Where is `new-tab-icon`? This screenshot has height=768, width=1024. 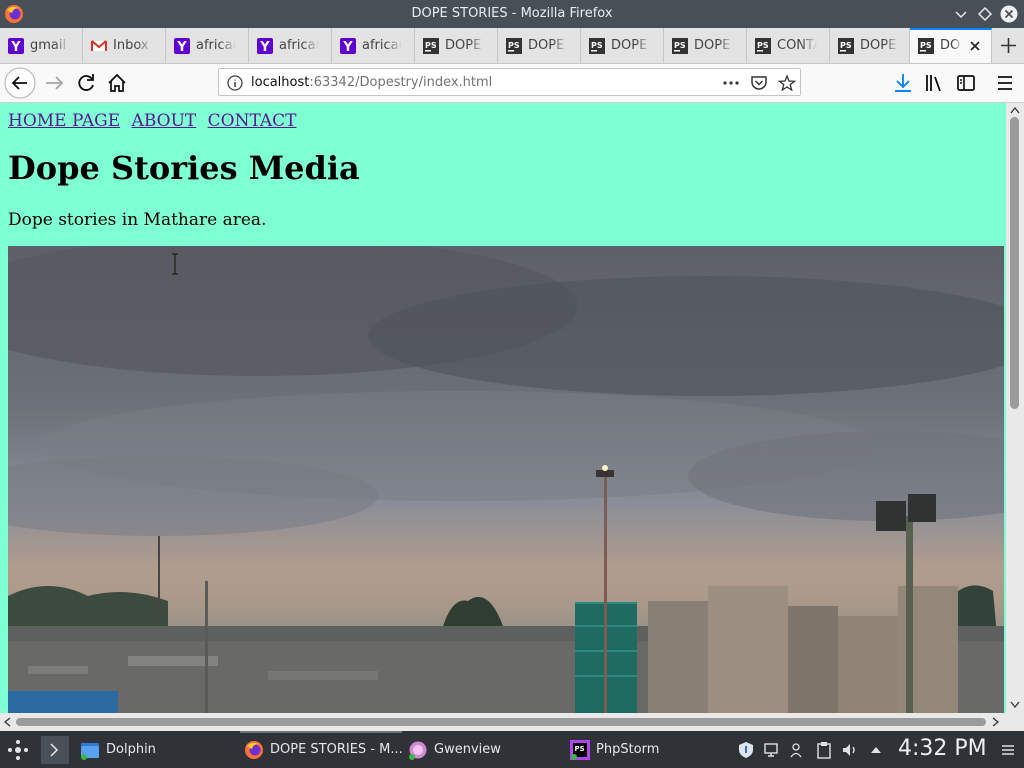 new-tab-icon is located at coordinates (1008, 45).